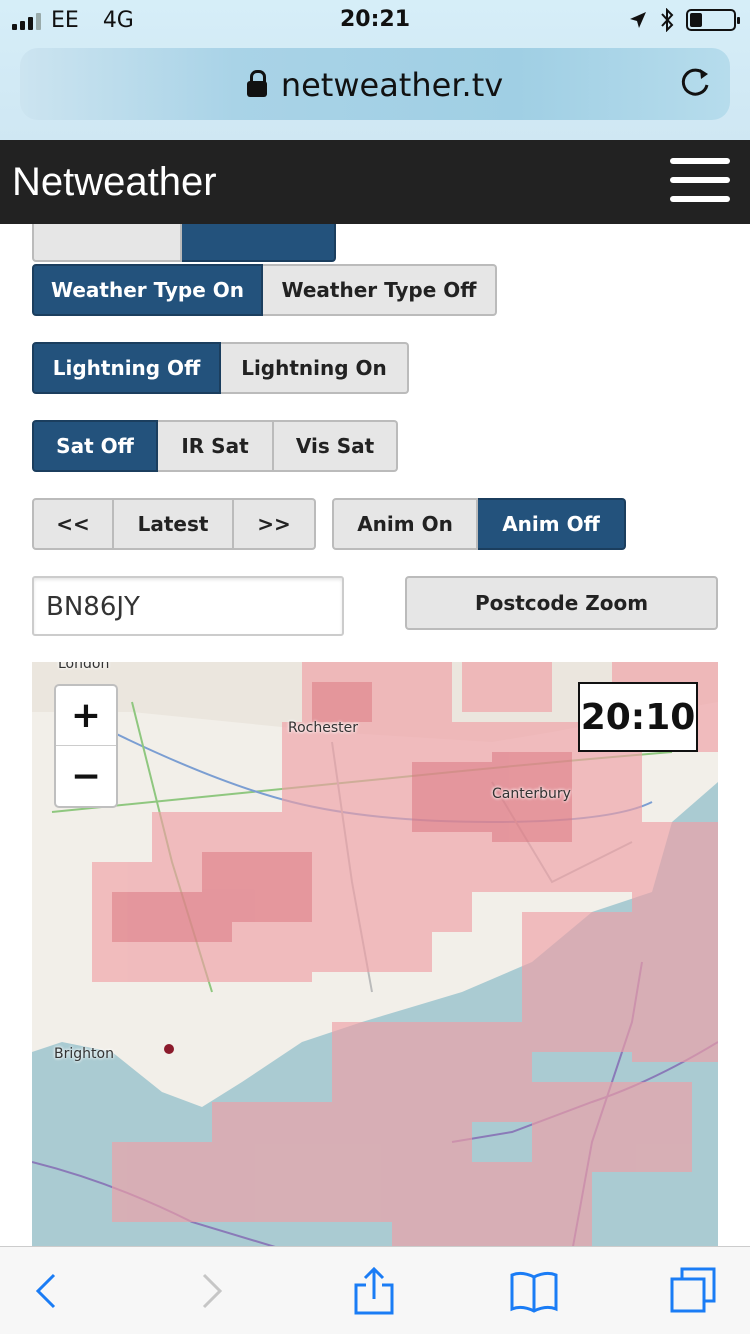 This screenshot has width=750, height=1334. I want to click on zoom-out-button: −, so click(86, 776).